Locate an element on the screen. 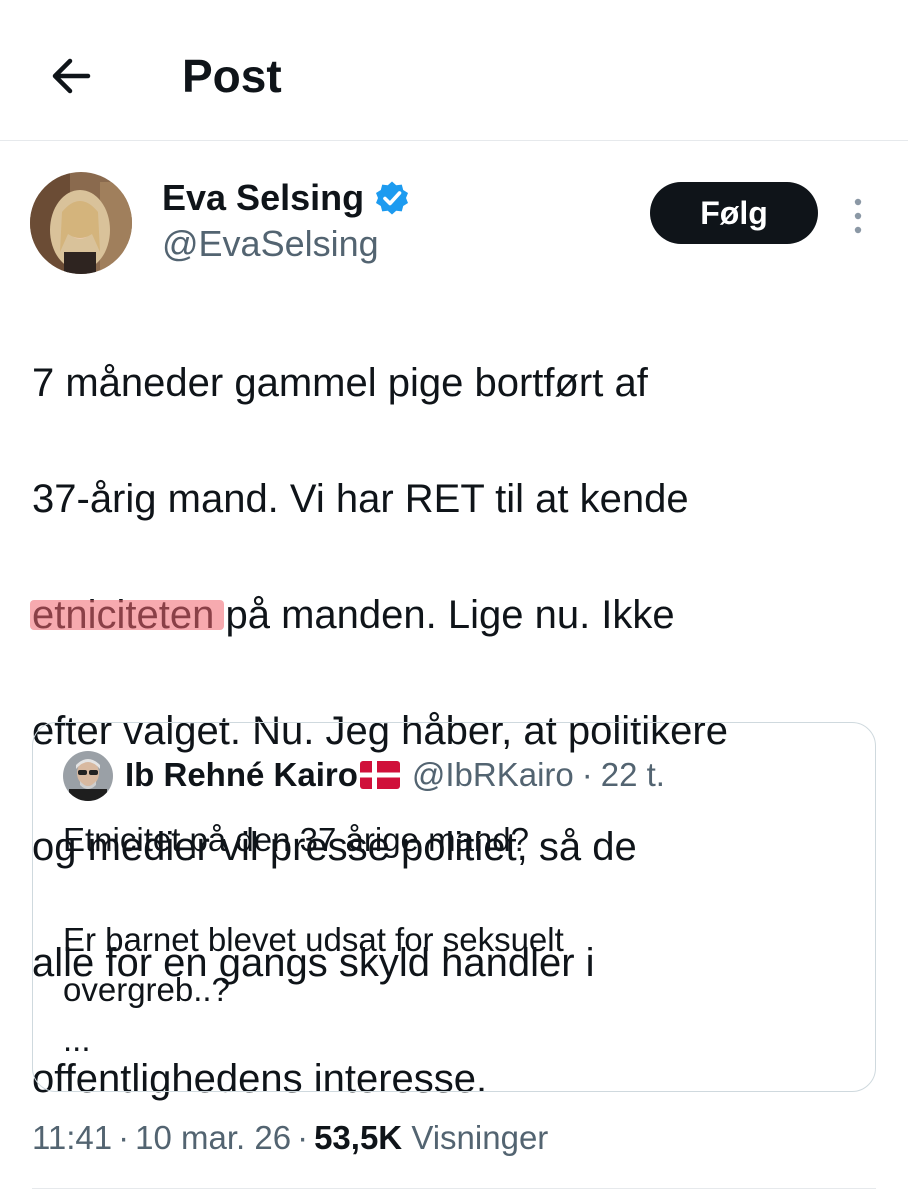 This screenshot has width=908, height=1200. back-button is located at coordinates (72, 76).